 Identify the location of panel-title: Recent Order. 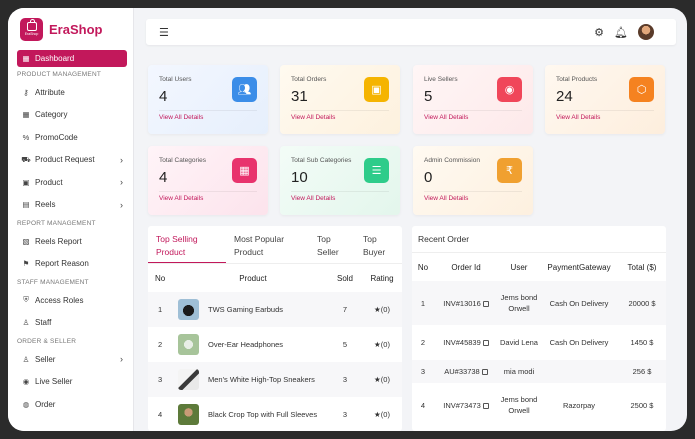
(539, 239).